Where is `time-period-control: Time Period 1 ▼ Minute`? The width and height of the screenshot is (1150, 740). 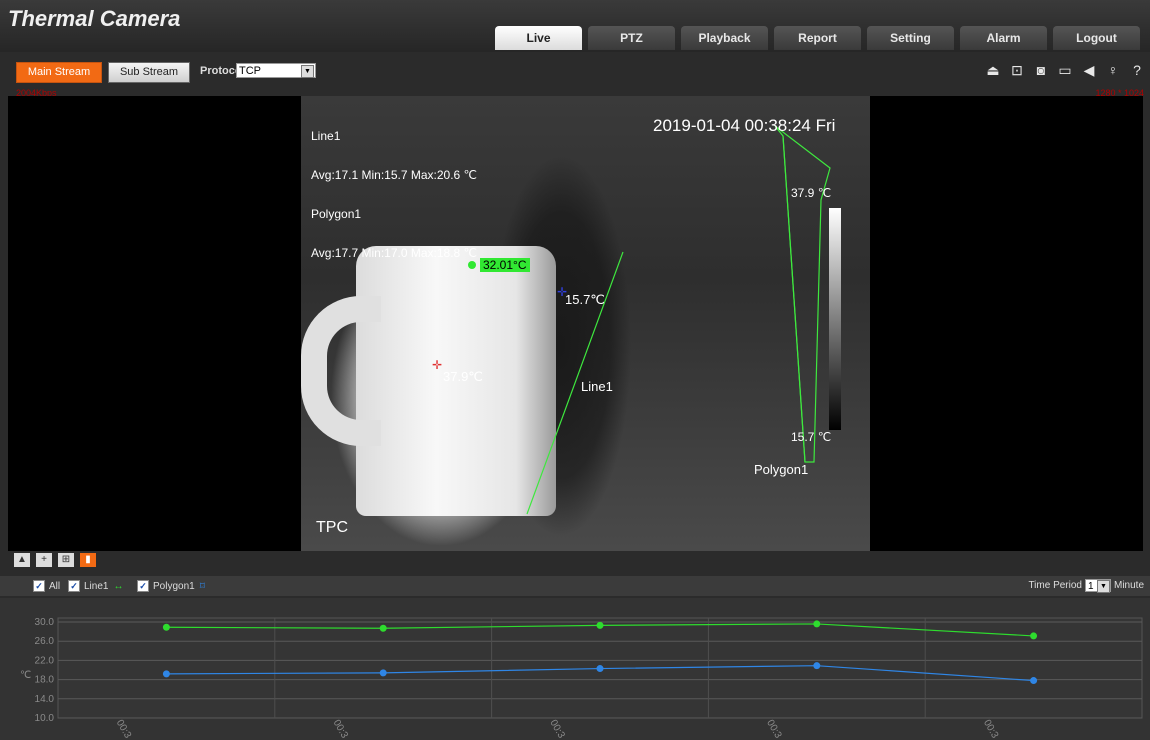 time-period-control: Time Period 1 ▼ Minute is located at coordinates (1086, 586).